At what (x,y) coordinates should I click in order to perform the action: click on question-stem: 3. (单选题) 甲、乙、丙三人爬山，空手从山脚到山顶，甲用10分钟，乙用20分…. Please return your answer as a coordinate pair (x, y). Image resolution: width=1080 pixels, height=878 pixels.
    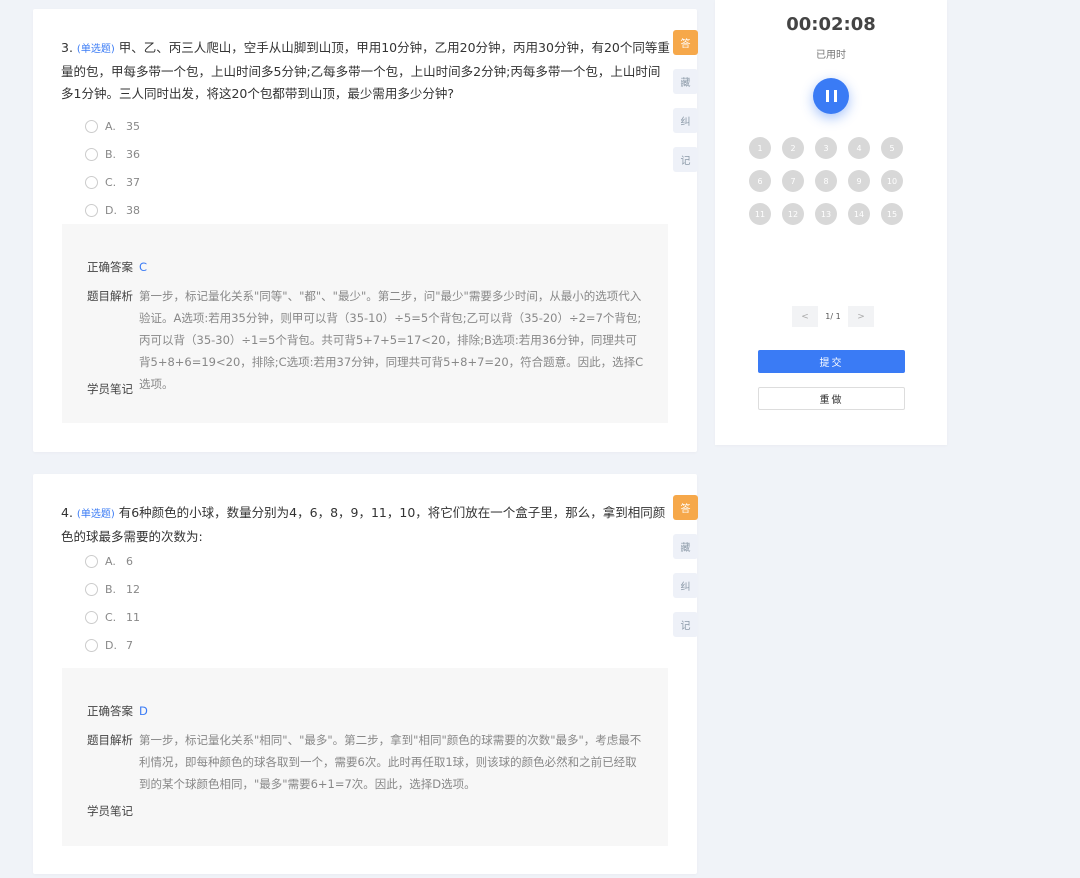
    Looking at the image, I should click on (366, 71).